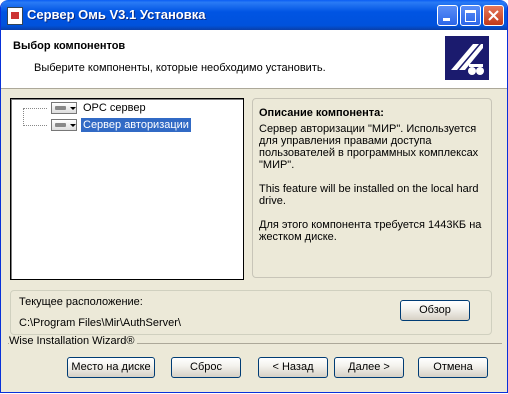 This screenshot has width=508, height=394. I want to click on disk-usage-button: Место на диске, so click(111, 367).